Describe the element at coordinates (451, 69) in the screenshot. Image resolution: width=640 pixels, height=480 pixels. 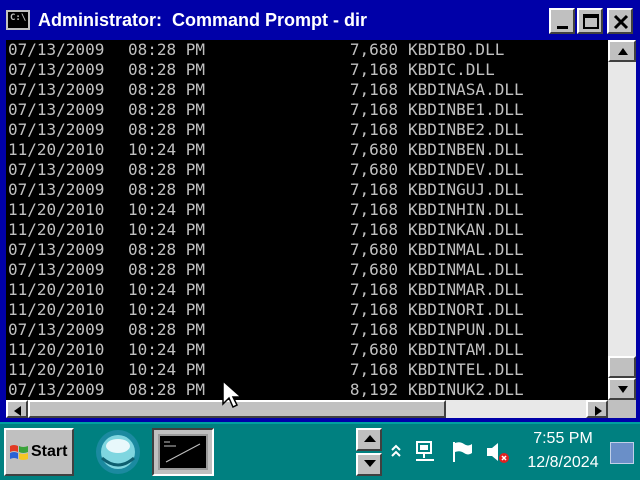
I see `entry-filename: KBDIC.DLL` at that location.